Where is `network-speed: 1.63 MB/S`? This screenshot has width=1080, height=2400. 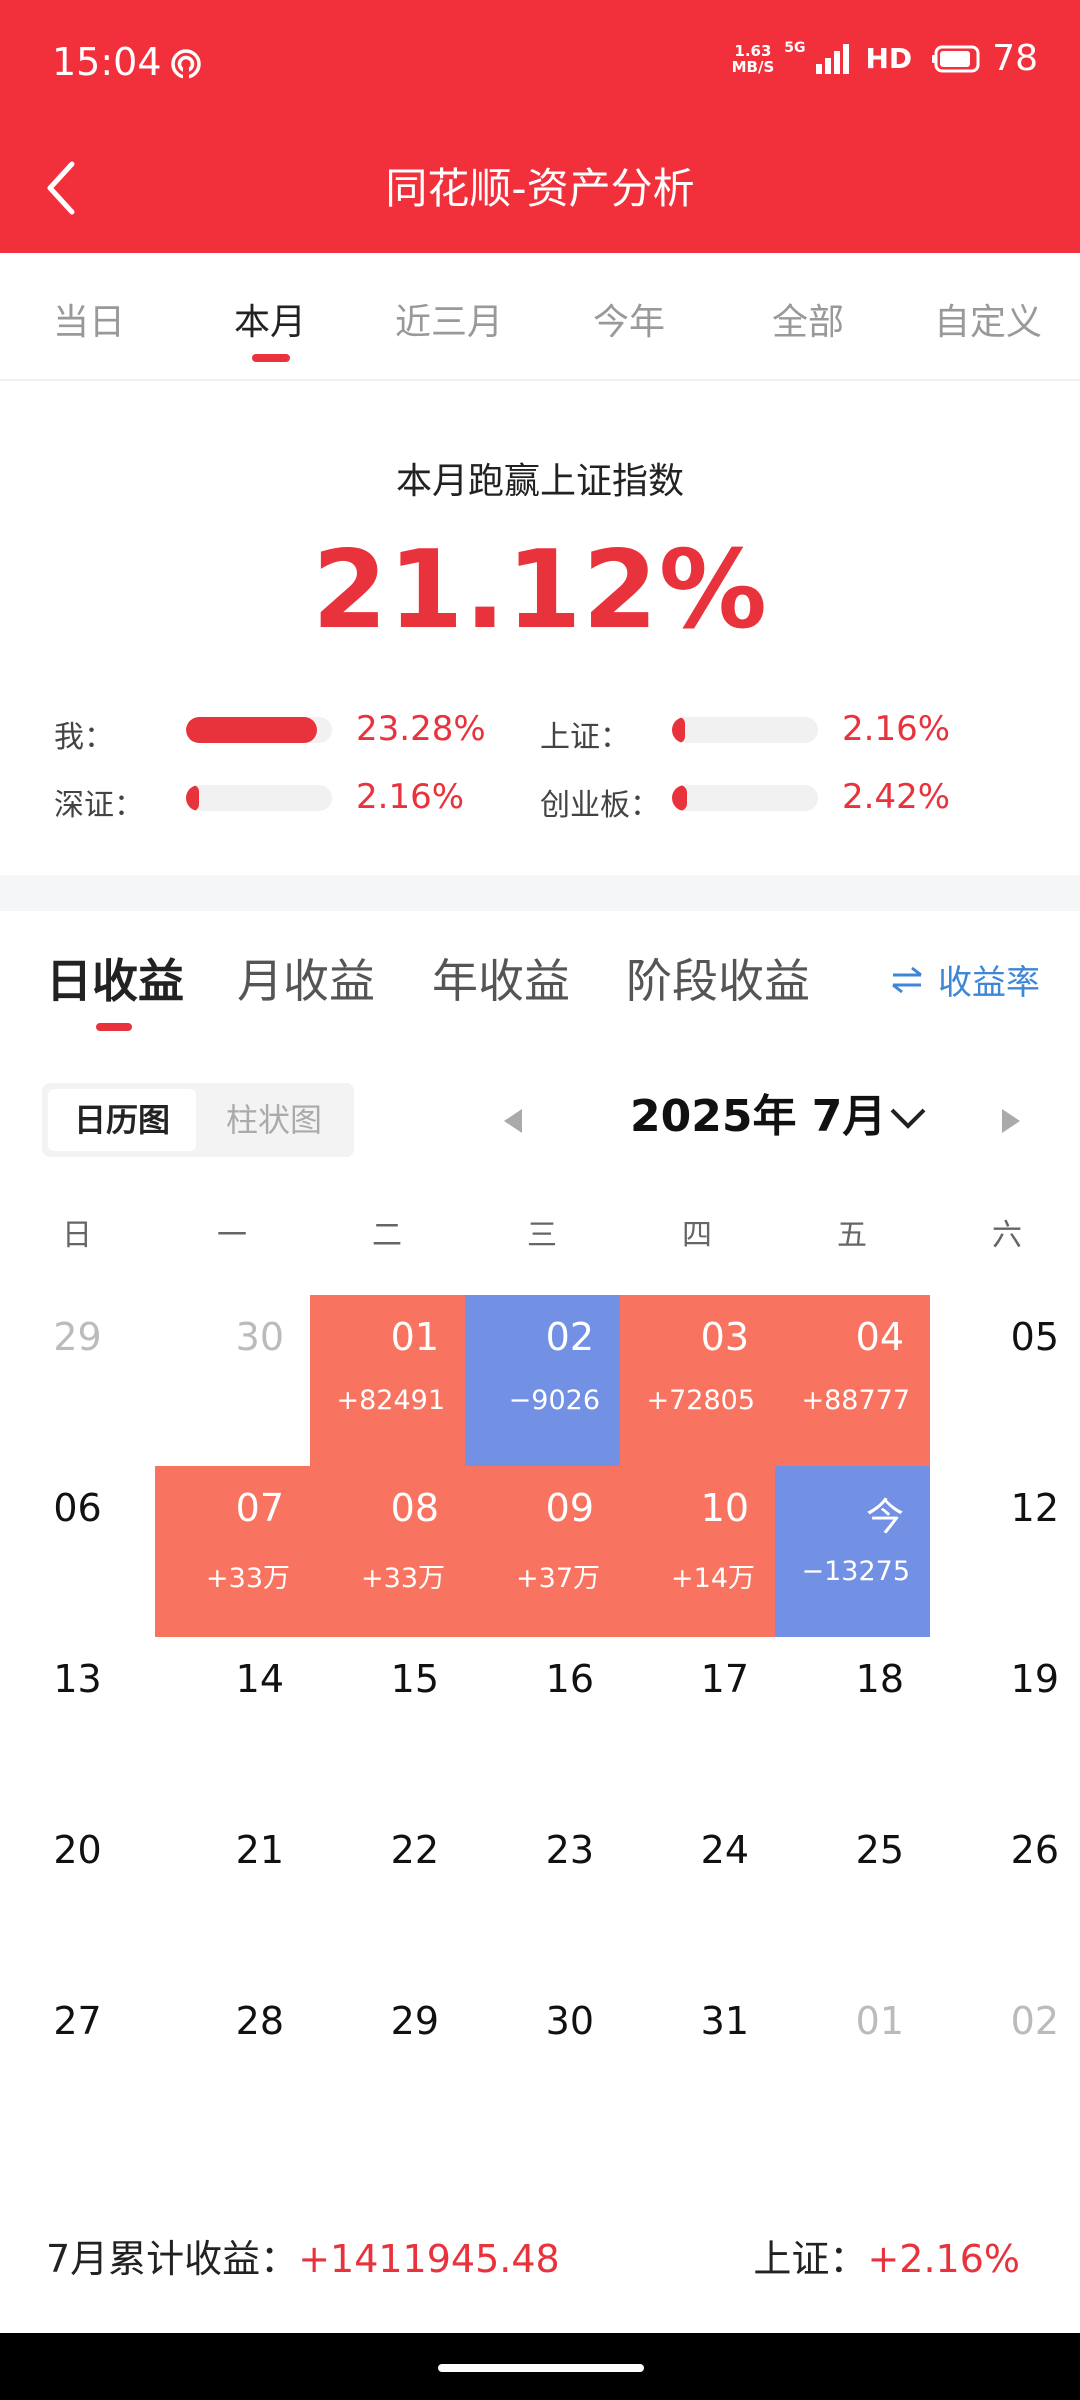
network-speed: 1.63 MB/S is located at coordinates (753, 58).